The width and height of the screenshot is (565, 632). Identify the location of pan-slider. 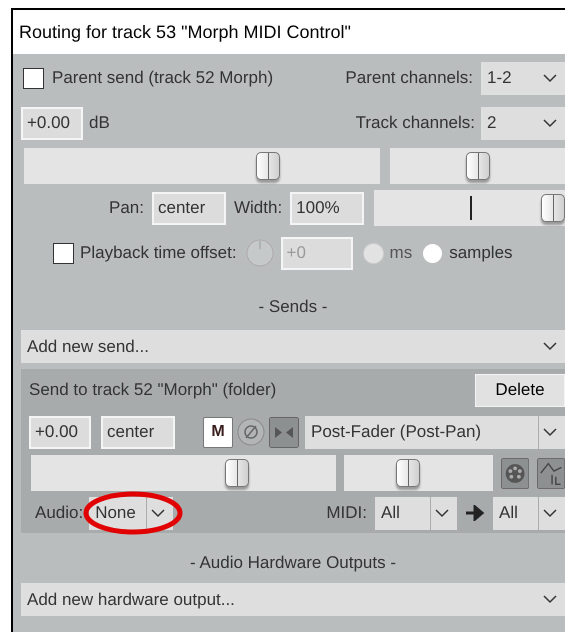
(477, 166).